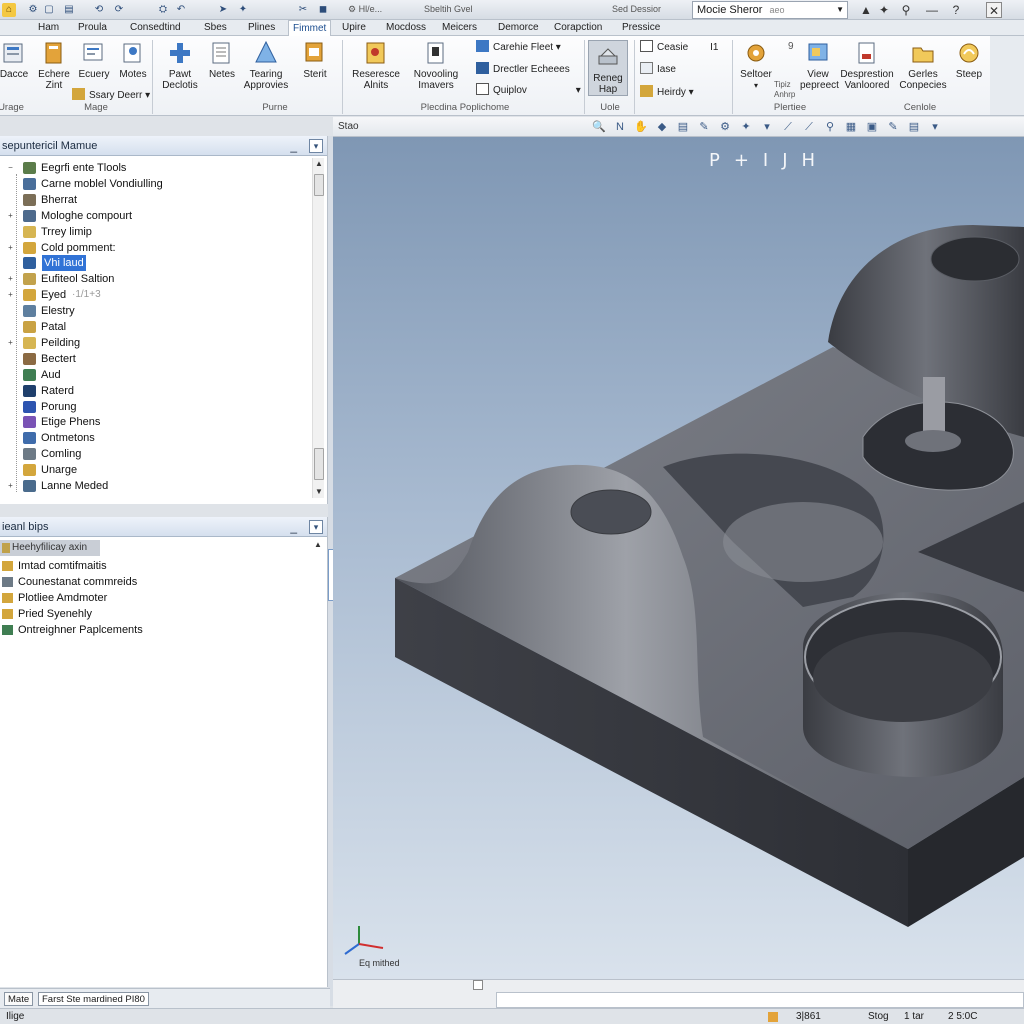 This screenshot has width=1024, height=1024. What do you see at coordinates (99, 10) in the screenshot?
I see `quick-access-undo-icon: ⟲` at bounding box center [99, 10].